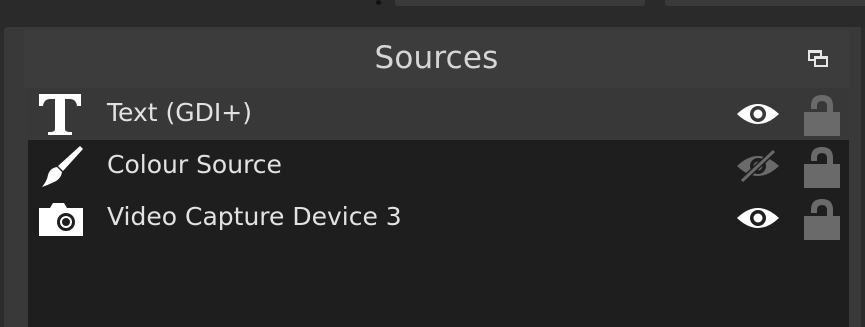 This screenshot has height=327, width=865. Describe the element at coordinates (179, 112) in the screenshot. I see `source-label: Text (GDI+)` at that location.